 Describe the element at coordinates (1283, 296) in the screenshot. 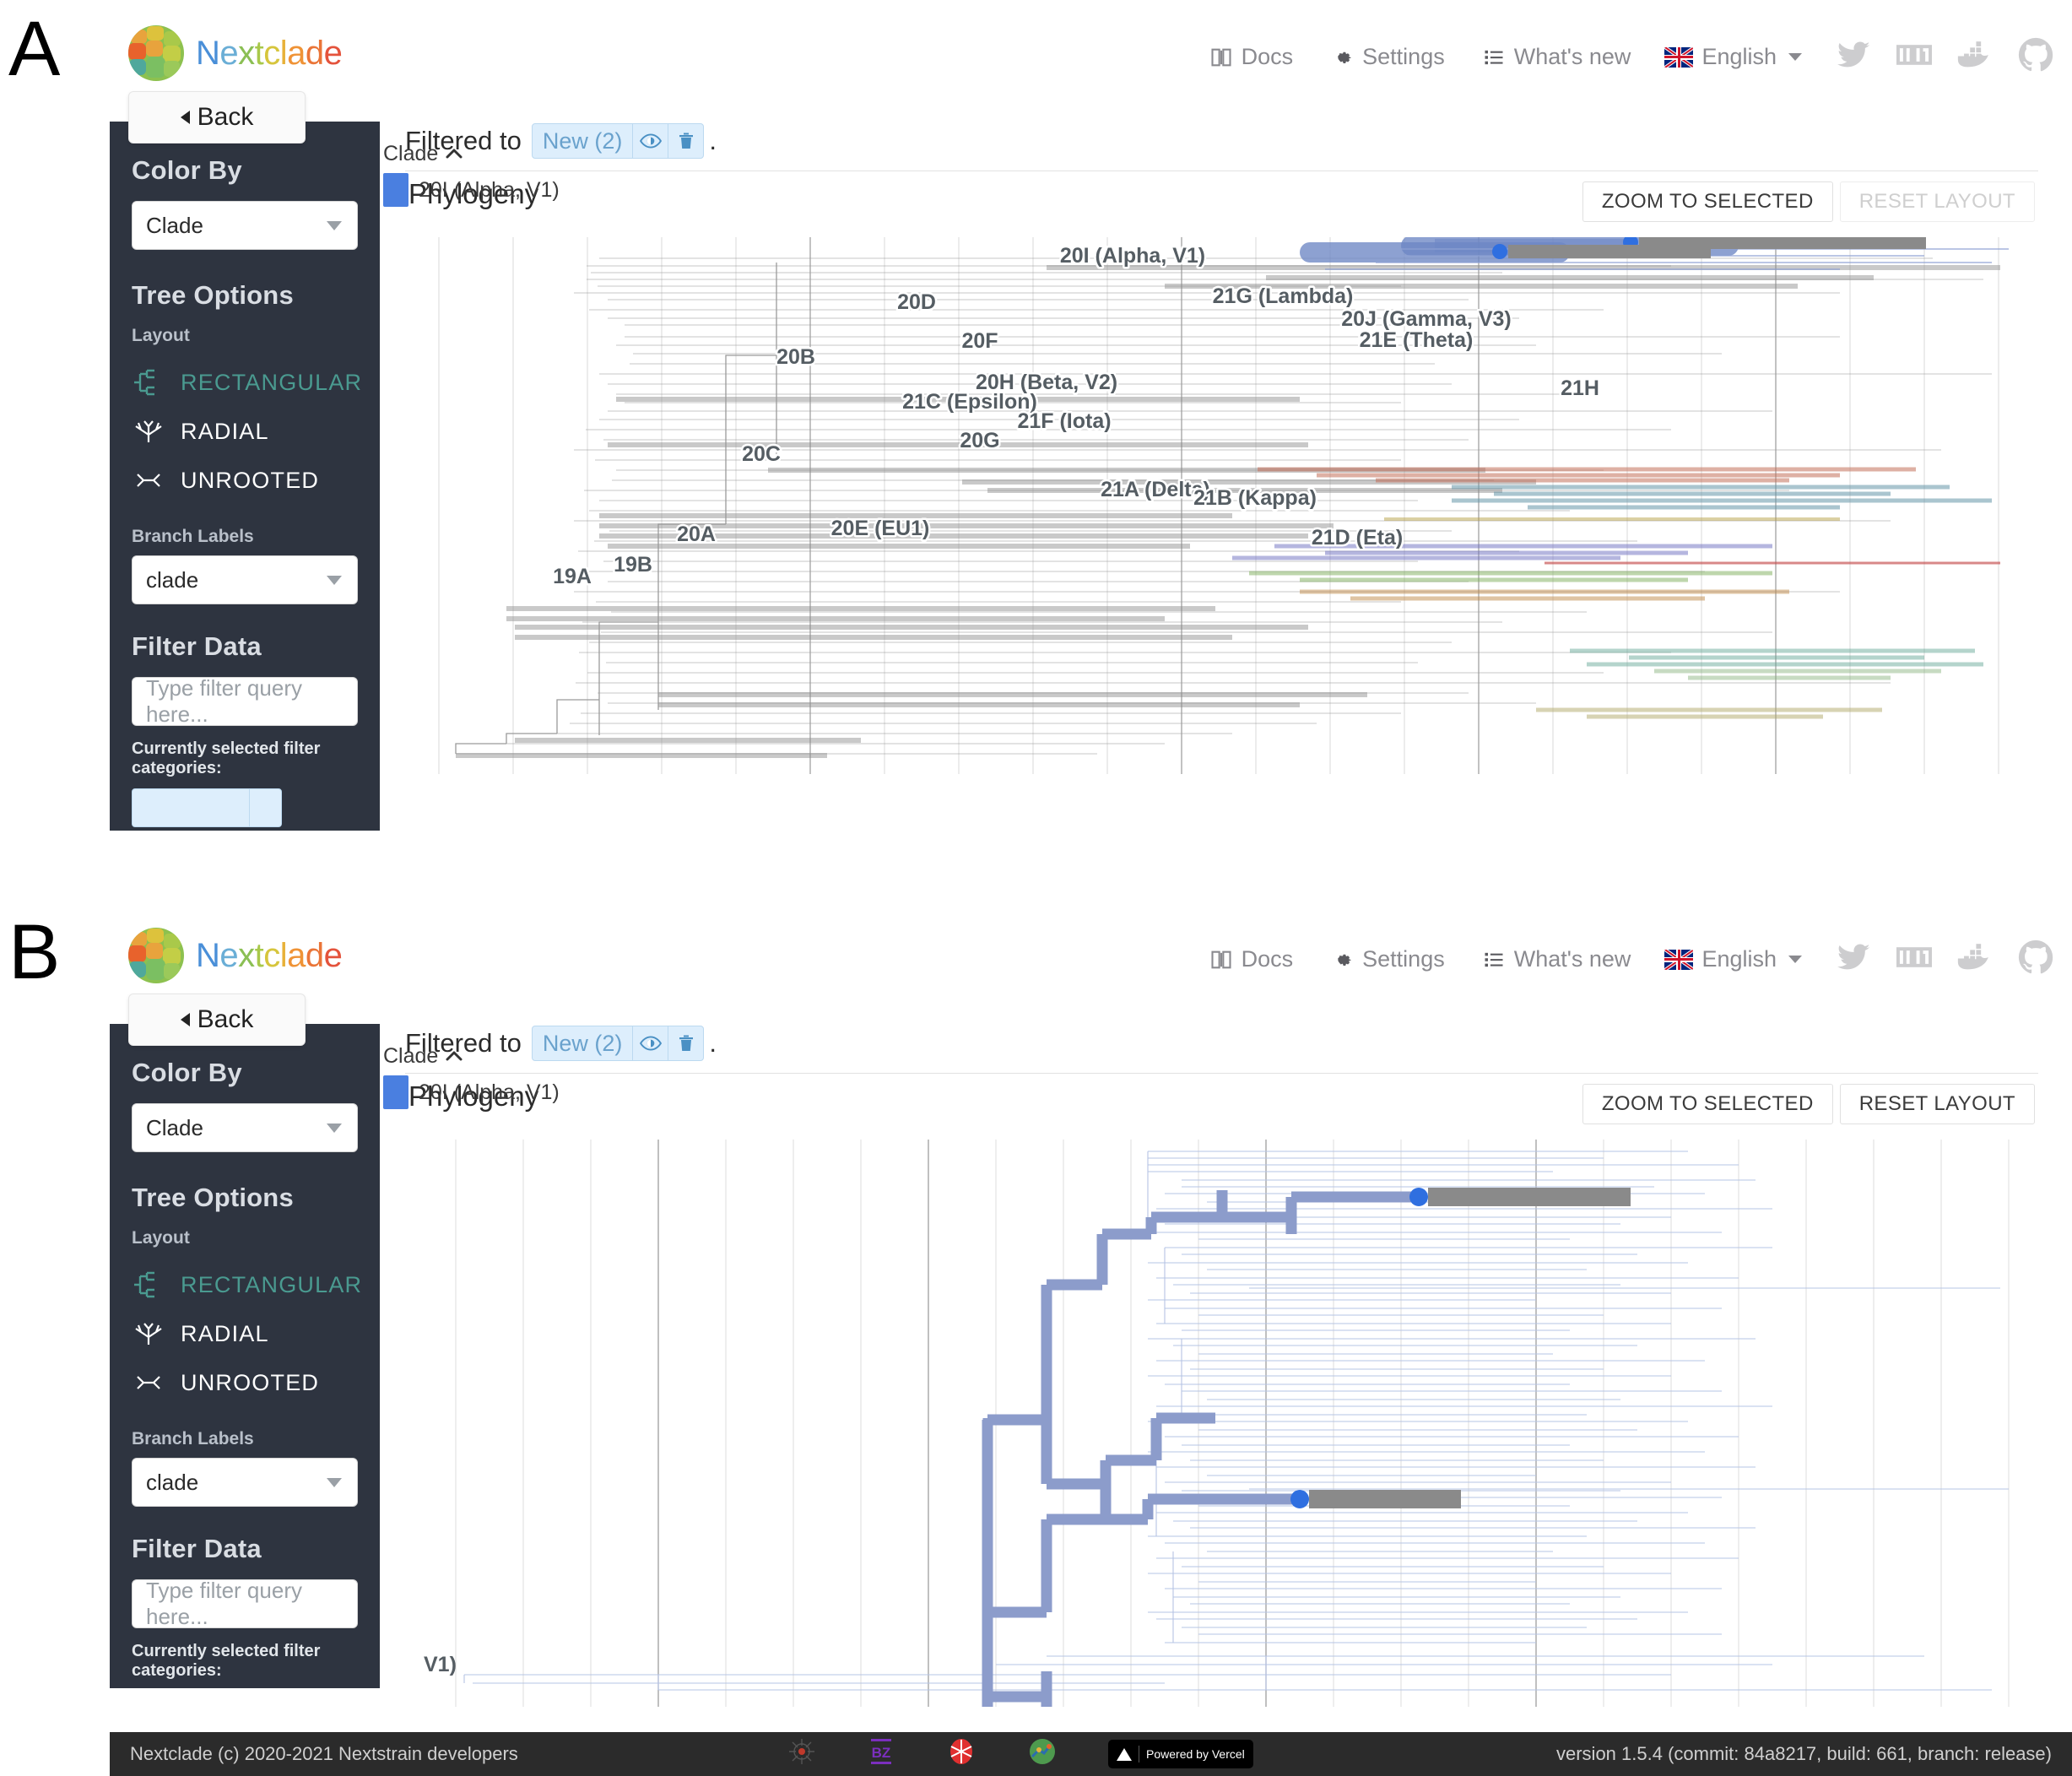

I see `svg-text: 21G (Lambda)` at that location.